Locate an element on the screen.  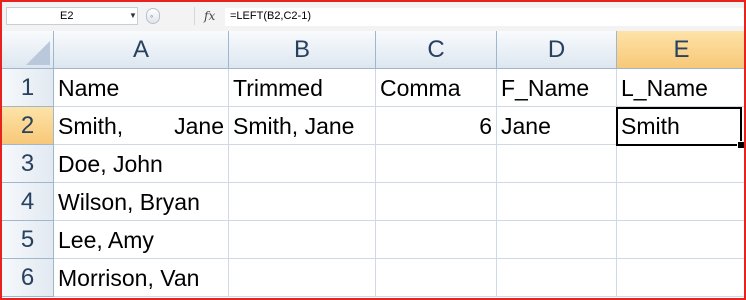
cell-c3 is located at coordinates (436, 164).